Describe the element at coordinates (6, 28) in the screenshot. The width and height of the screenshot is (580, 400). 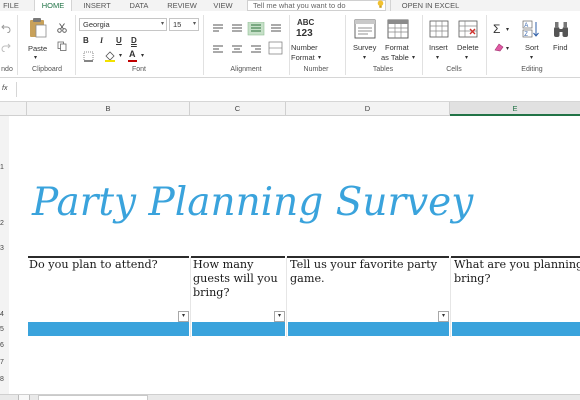
I see `undo-icon` at that location.